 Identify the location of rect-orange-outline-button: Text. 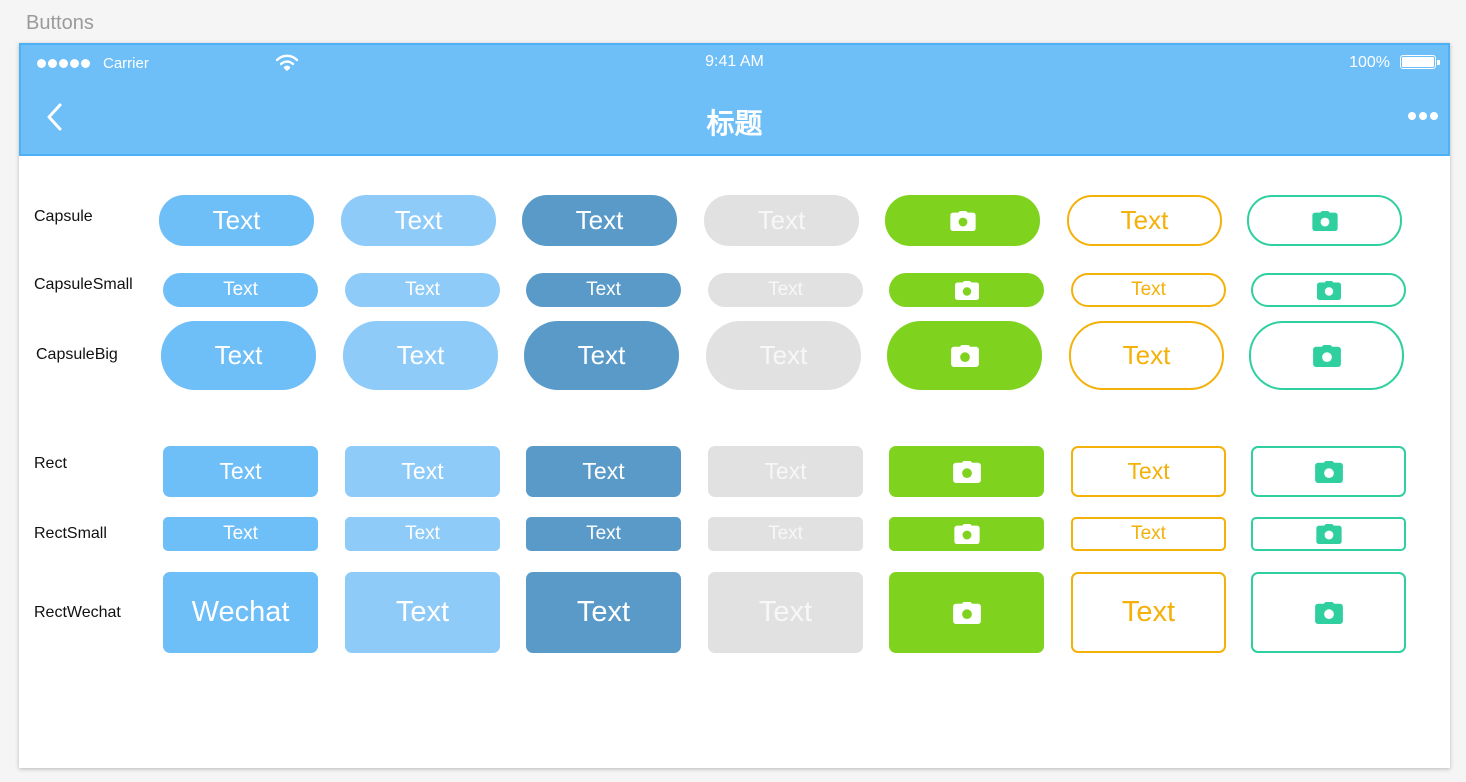
(1148, 471).